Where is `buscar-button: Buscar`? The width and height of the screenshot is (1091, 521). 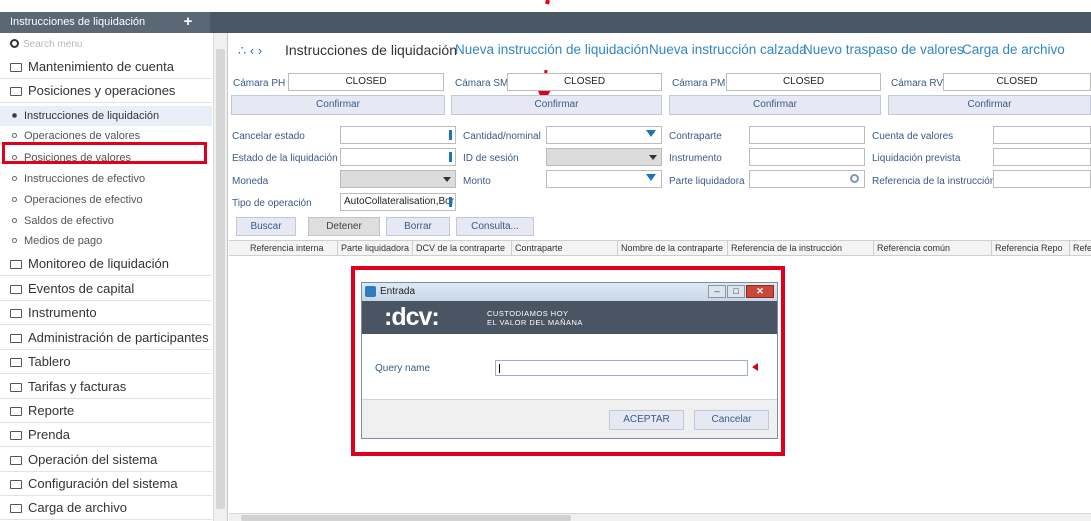 buscar-button: Buscar is located at coordinates (266, 226).